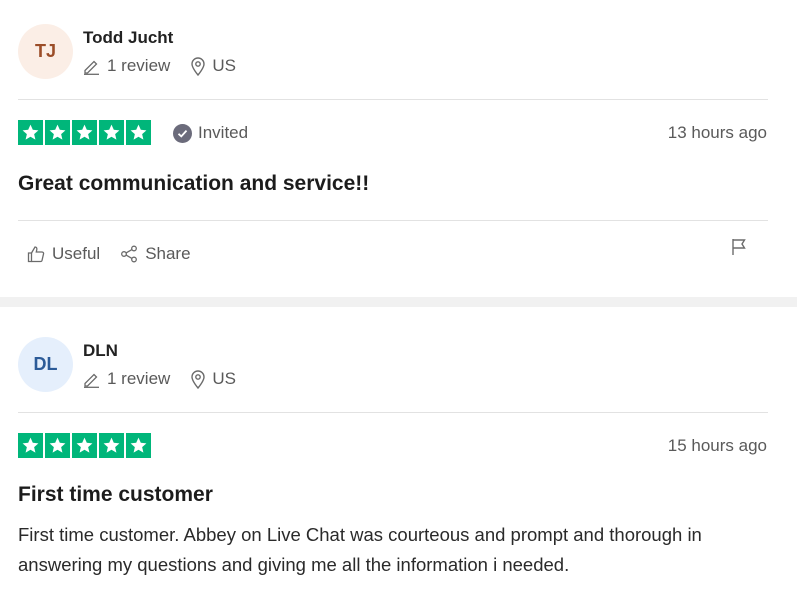  Describe the element at coordinates (128, 38) in the screenshot. I see `reviewer-name: Todd Jucht` at that location.